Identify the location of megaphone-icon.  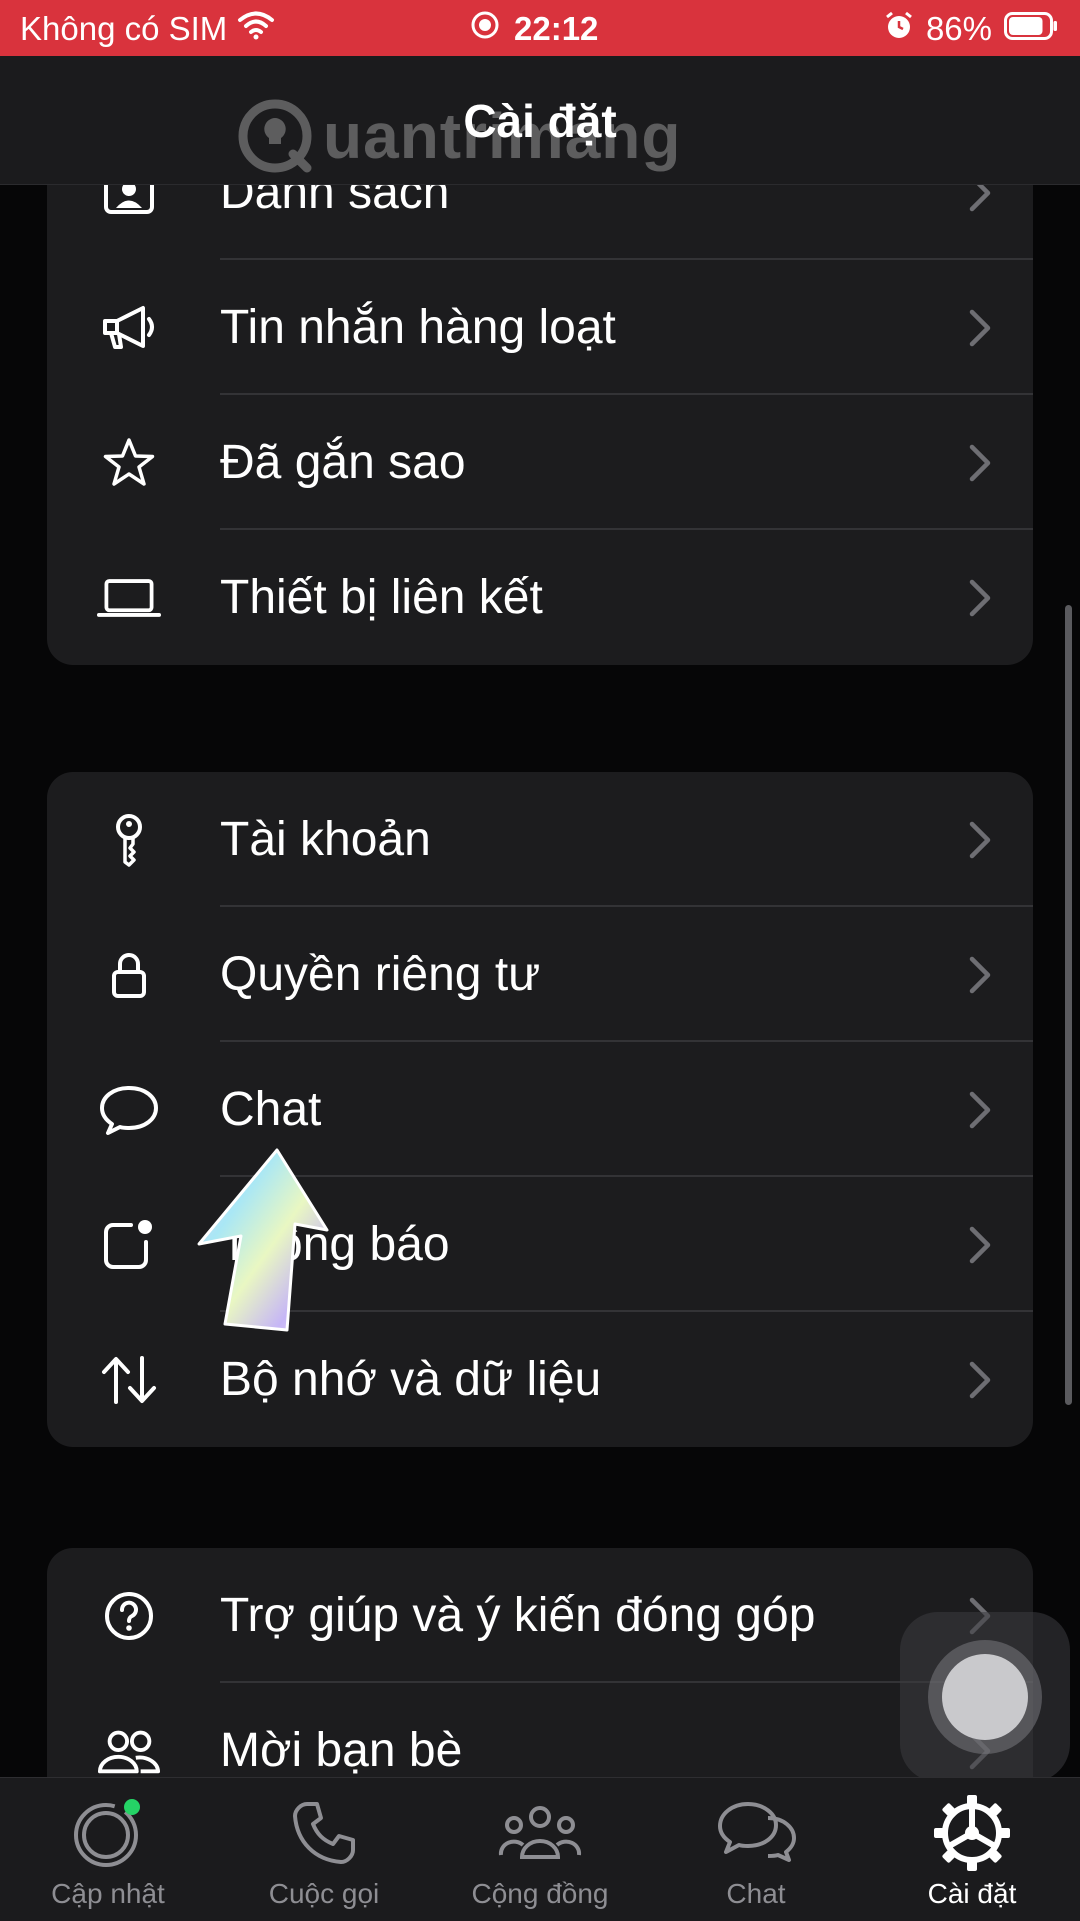
(129, 328).